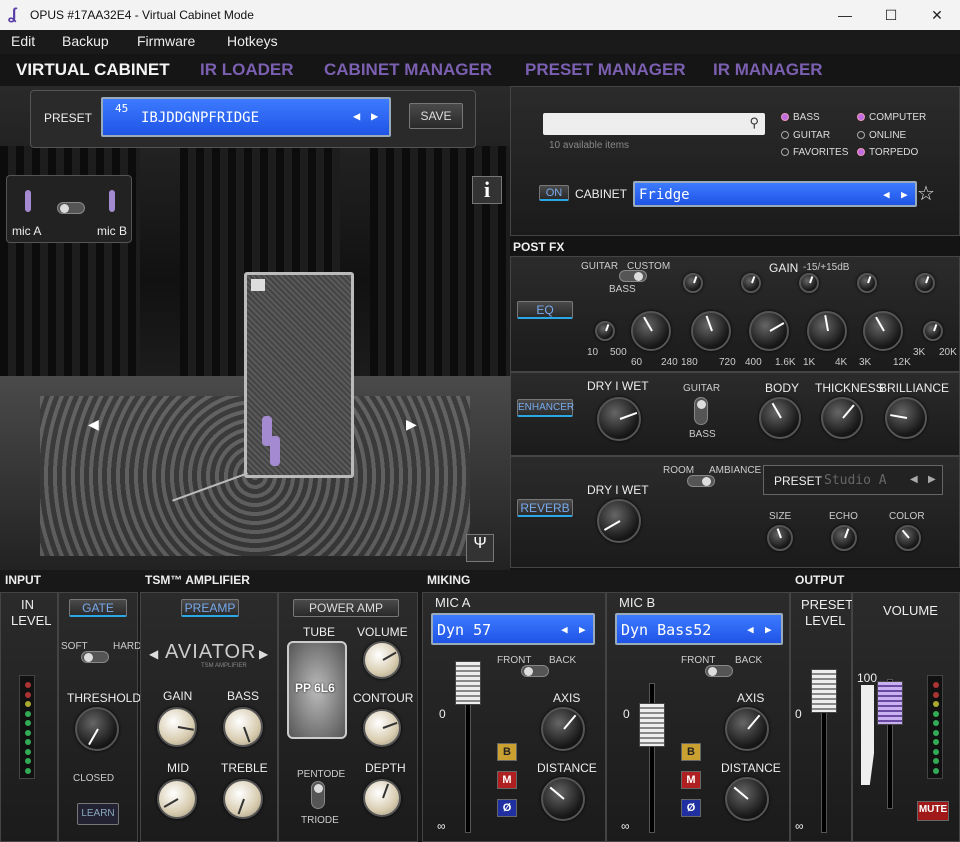  What do you see at coordinates (891, 15) in the screenshot?
I see `maximize-button: ☐` at bounding box center [891, 15].